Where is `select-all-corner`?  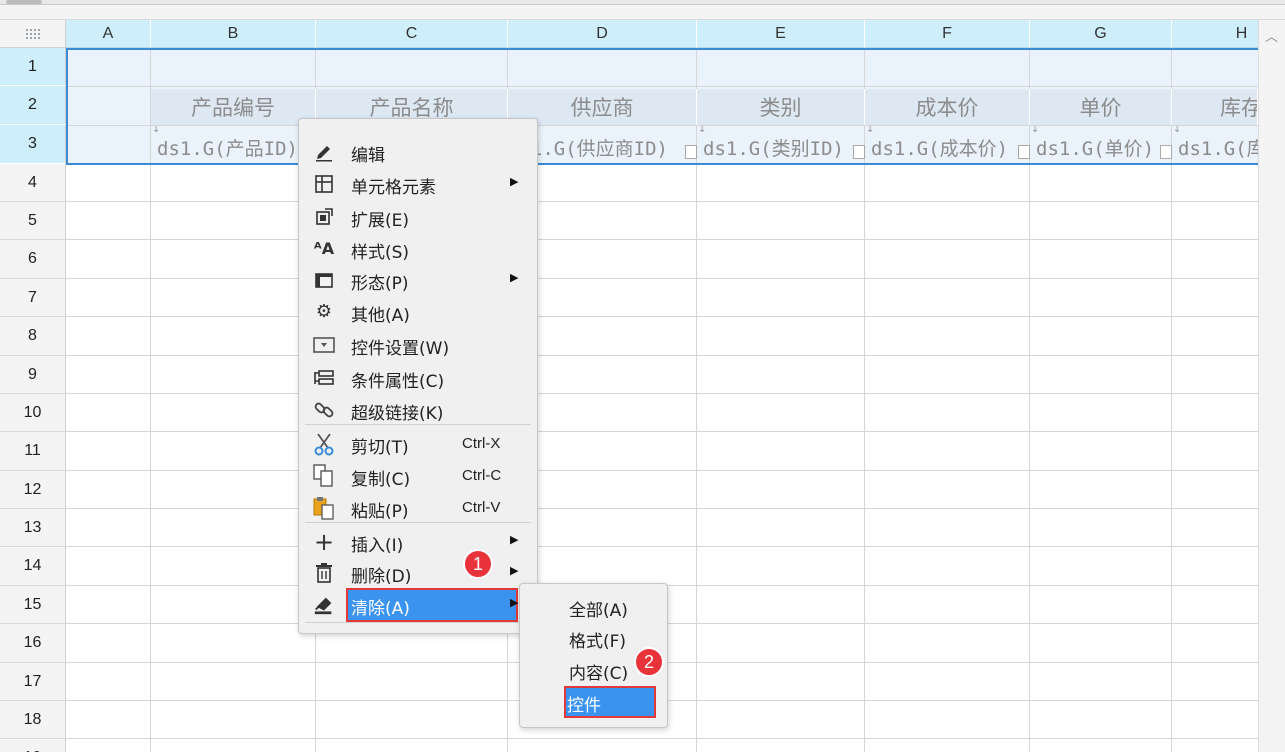
select-all-corner is located at coordinates (33, 34).